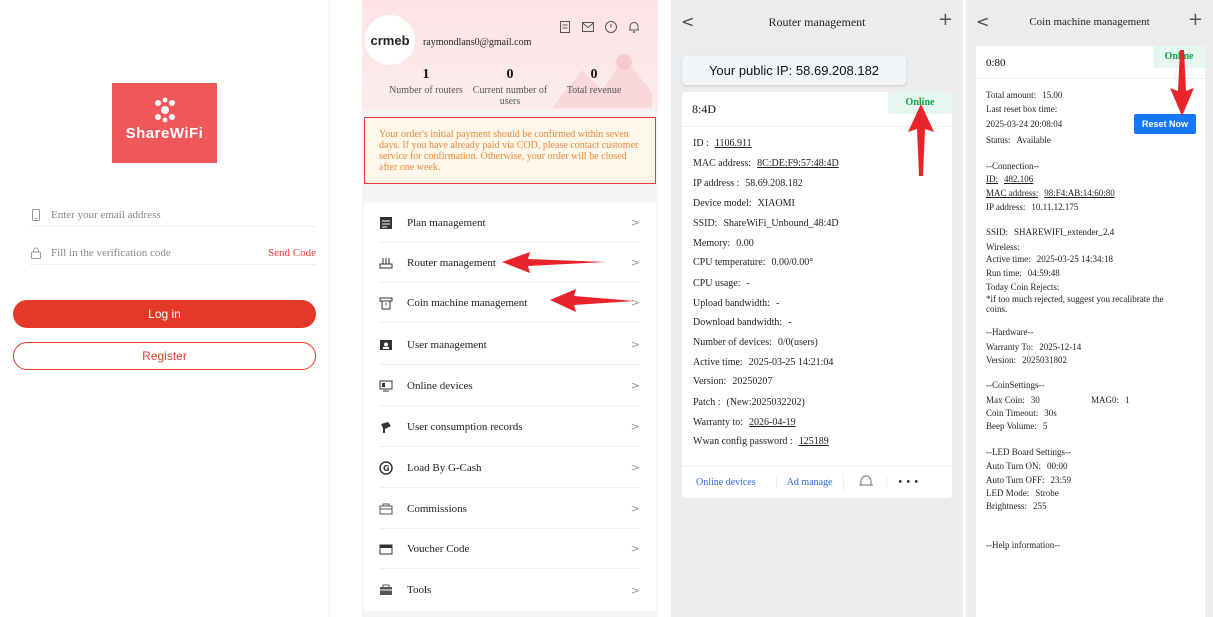 This screenshot has height=617, width=1213. What do you see at coordinates (1027, 466) in the screenshot?
I see `coin-detail-line: Auto Turn ON: 00:00` at bounding box center [1027, 466].